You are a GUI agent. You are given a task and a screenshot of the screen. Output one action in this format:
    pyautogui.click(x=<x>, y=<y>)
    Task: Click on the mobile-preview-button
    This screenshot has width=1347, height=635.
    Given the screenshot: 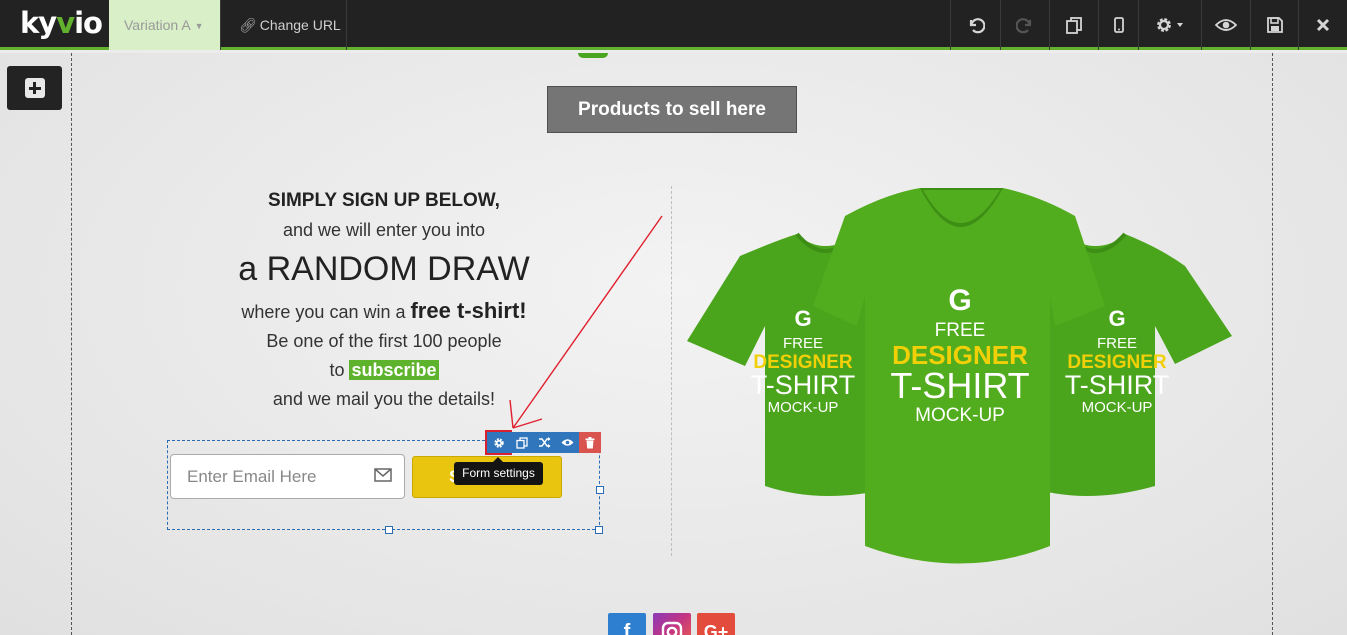 What is the action you would take?
    pyautogui.click(x=1118, y=25)
    